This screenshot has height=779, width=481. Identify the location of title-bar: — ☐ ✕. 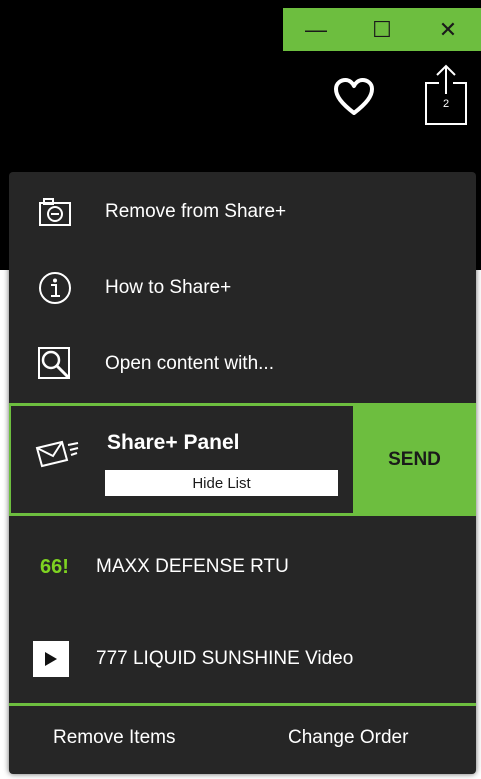
(382, 29).